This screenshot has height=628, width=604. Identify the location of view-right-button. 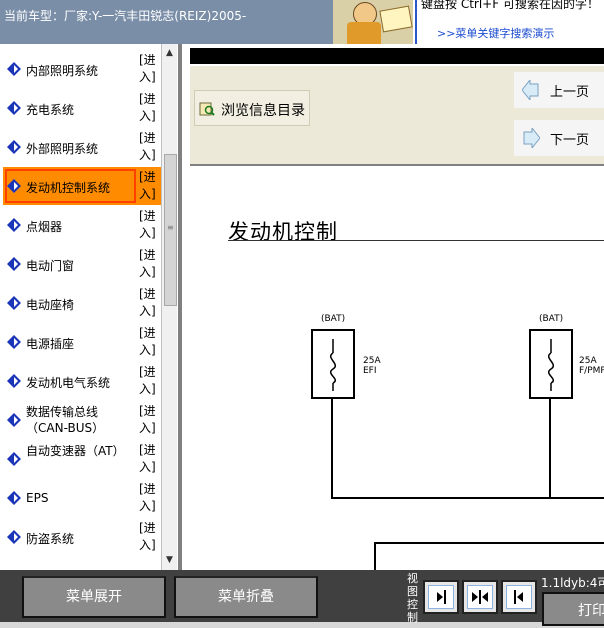
(441, 597).